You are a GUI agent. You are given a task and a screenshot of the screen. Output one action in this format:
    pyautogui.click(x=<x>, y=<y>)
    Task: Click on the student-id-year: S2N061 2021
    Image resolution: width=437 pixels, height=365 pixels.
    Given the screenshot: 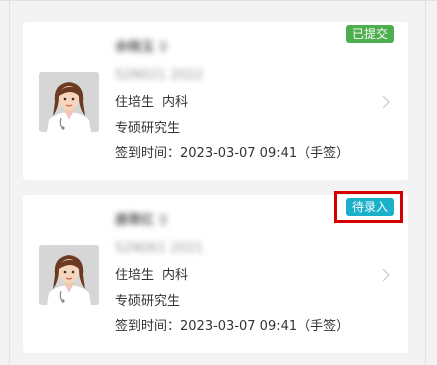 What is the action you would take?
    pyautogui.click(x=159, y=248)
    